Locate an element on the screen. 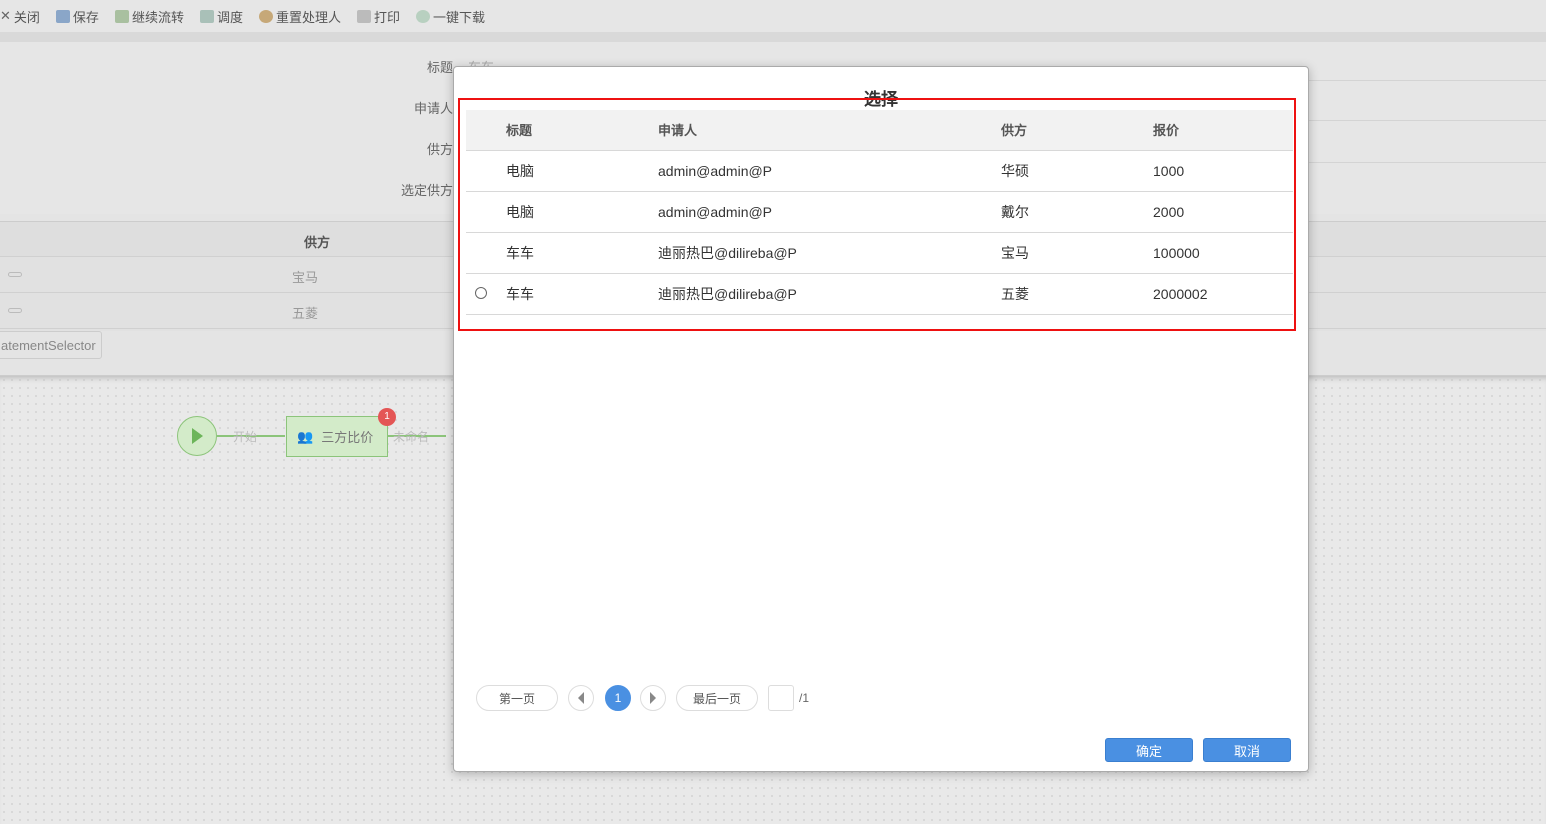 The width and height of the screenshot is (1546, 824). dispatch-button: 调度 is located at coordinates (221, 16).